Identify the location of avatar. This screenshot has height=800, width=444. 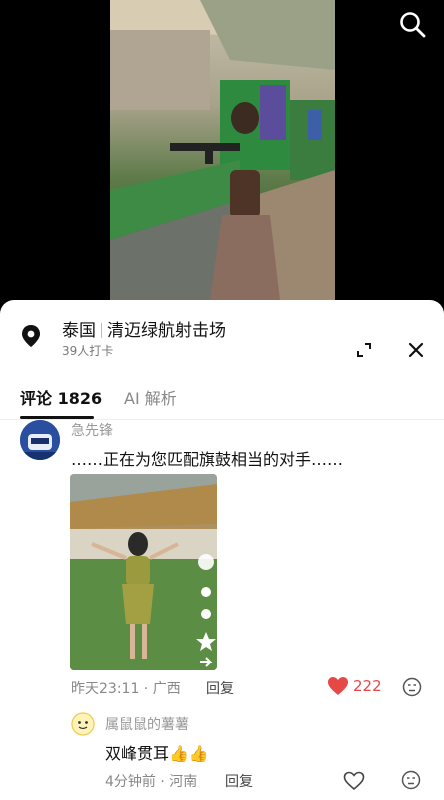
(40, 440).